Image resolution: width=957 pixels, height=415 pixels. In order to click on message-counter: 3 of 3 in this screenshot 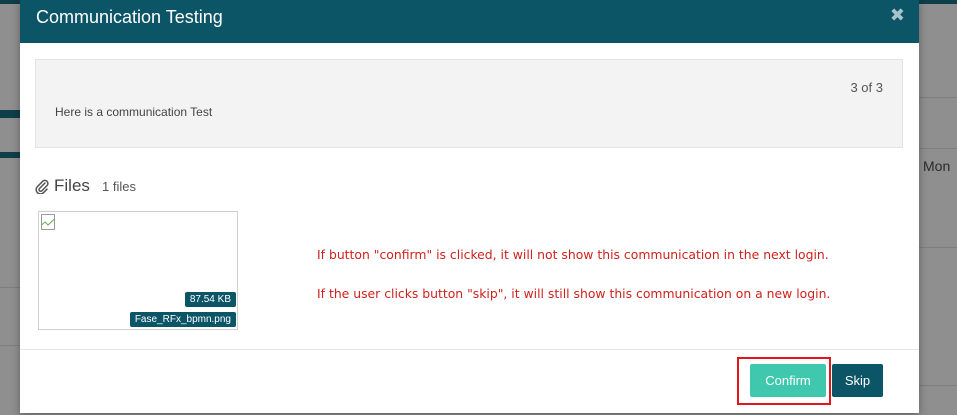, I will do `click(866, 87)`.